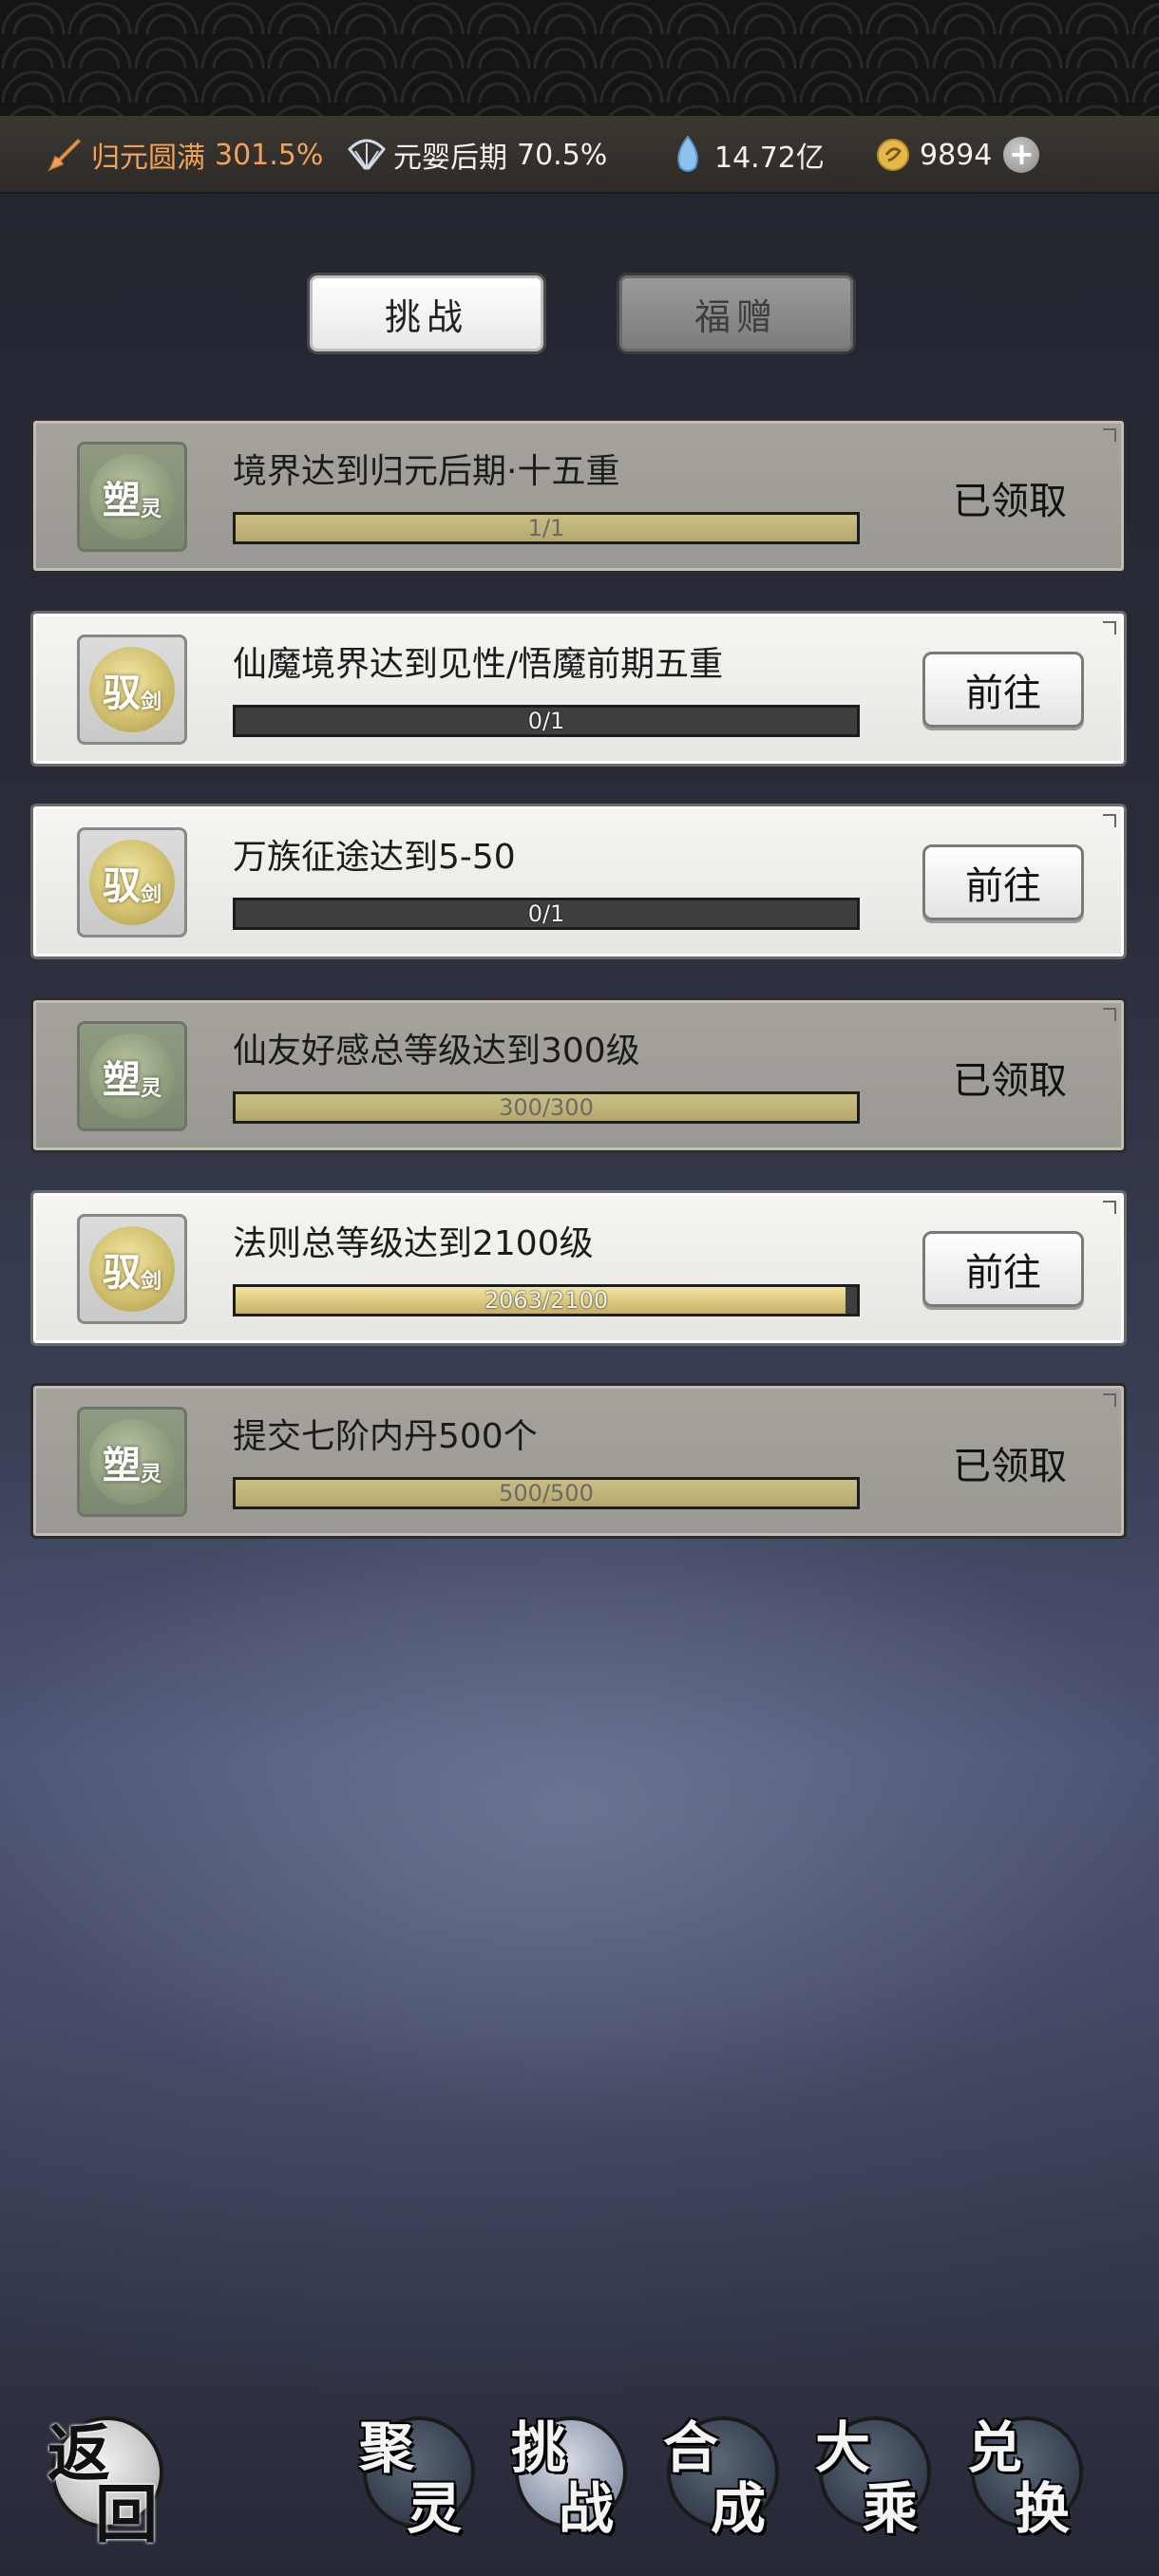 The height and width of the screenshot is (2576, 1159). I want to click on task-title: 境界达到归元后期·十五重, so click(426, 471).